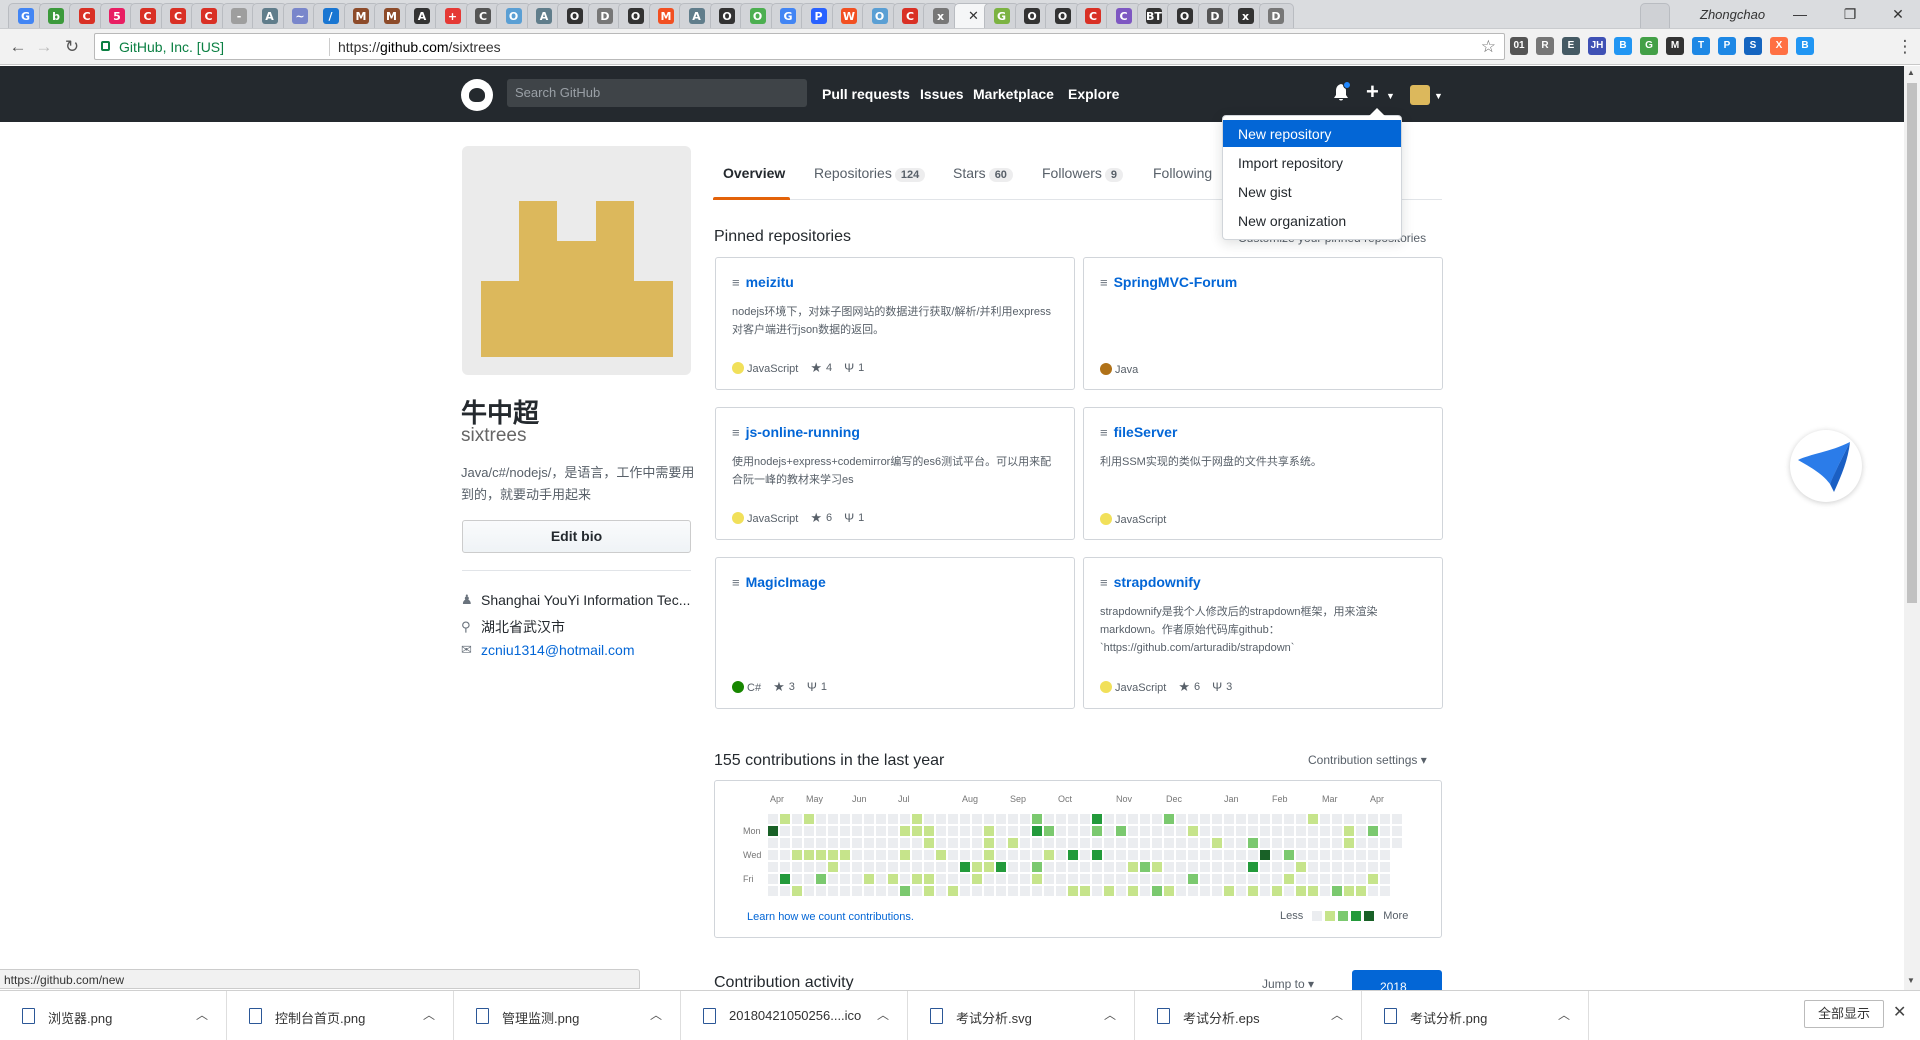  I want to click on browser-tab: x, so click(1245, 15).